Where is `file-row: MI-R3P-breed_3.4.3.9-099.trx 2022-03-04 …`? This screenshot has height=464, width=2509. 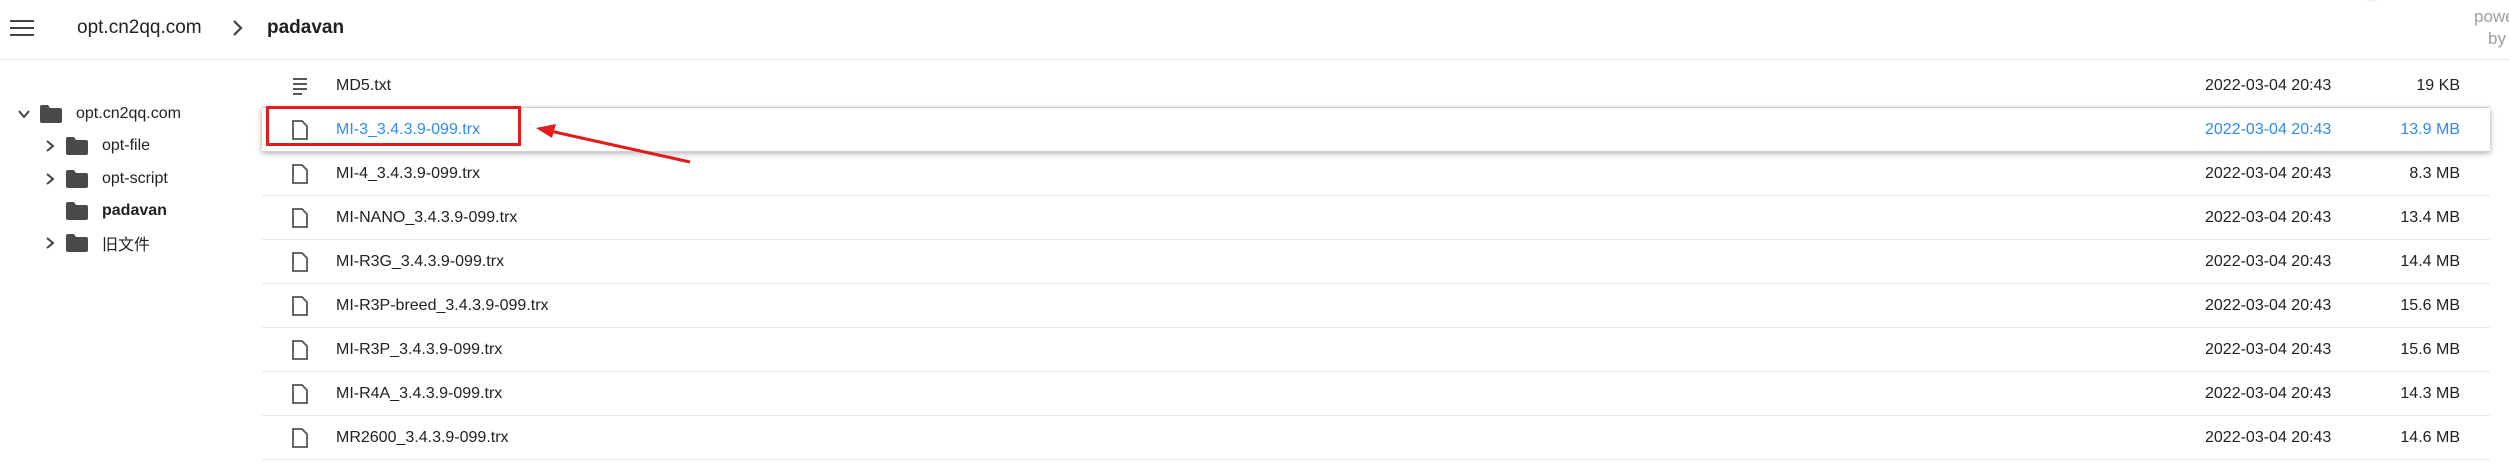 file-row: MI-R3P-breed_3.4.3.9-099.trx 2022-03-04 … is located at coordinates (1376, 306).